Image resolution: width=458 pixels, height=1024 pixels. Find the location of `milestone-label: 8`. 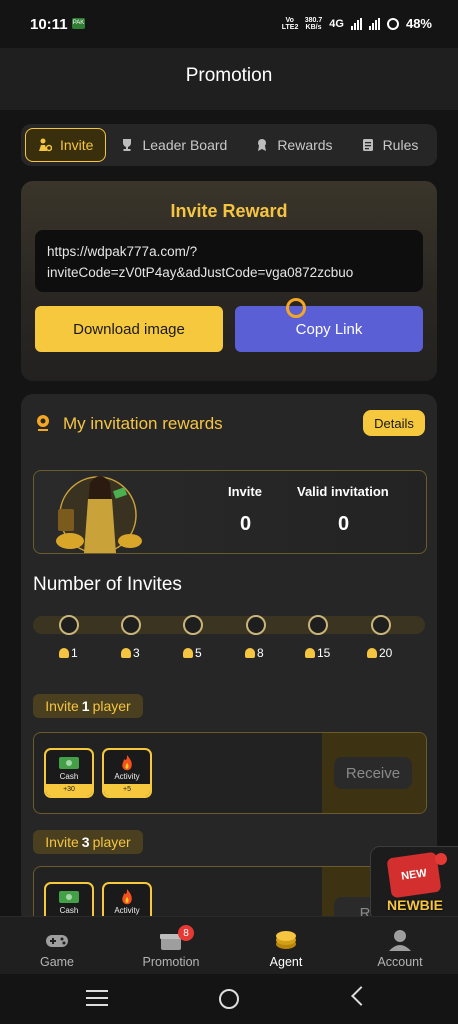

milestone-label: 8 is located at coordinates (254, 653).